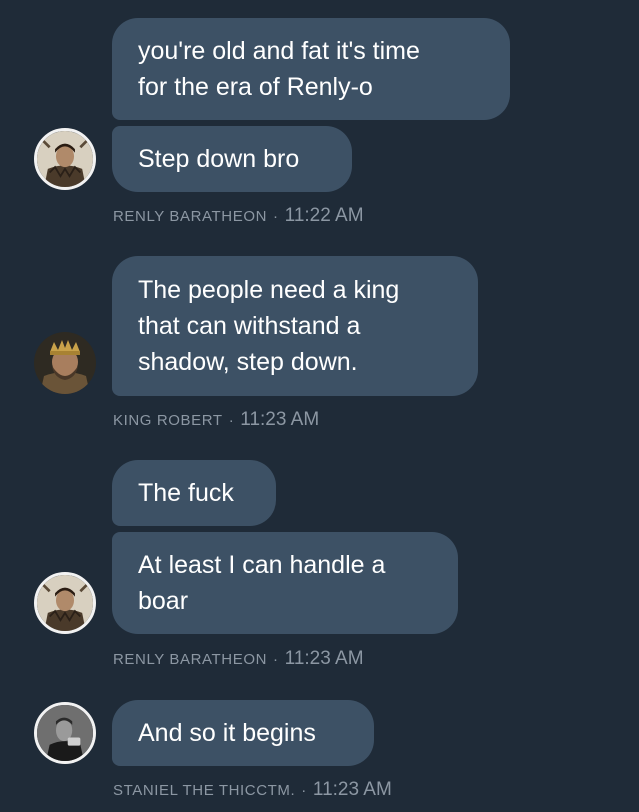 Image resolution: width=639 pixels, height=812 pixels. Describe the element at coordinates (168, 420) in the screenshot. I see `sender-name: KING ROBERT` at that location.